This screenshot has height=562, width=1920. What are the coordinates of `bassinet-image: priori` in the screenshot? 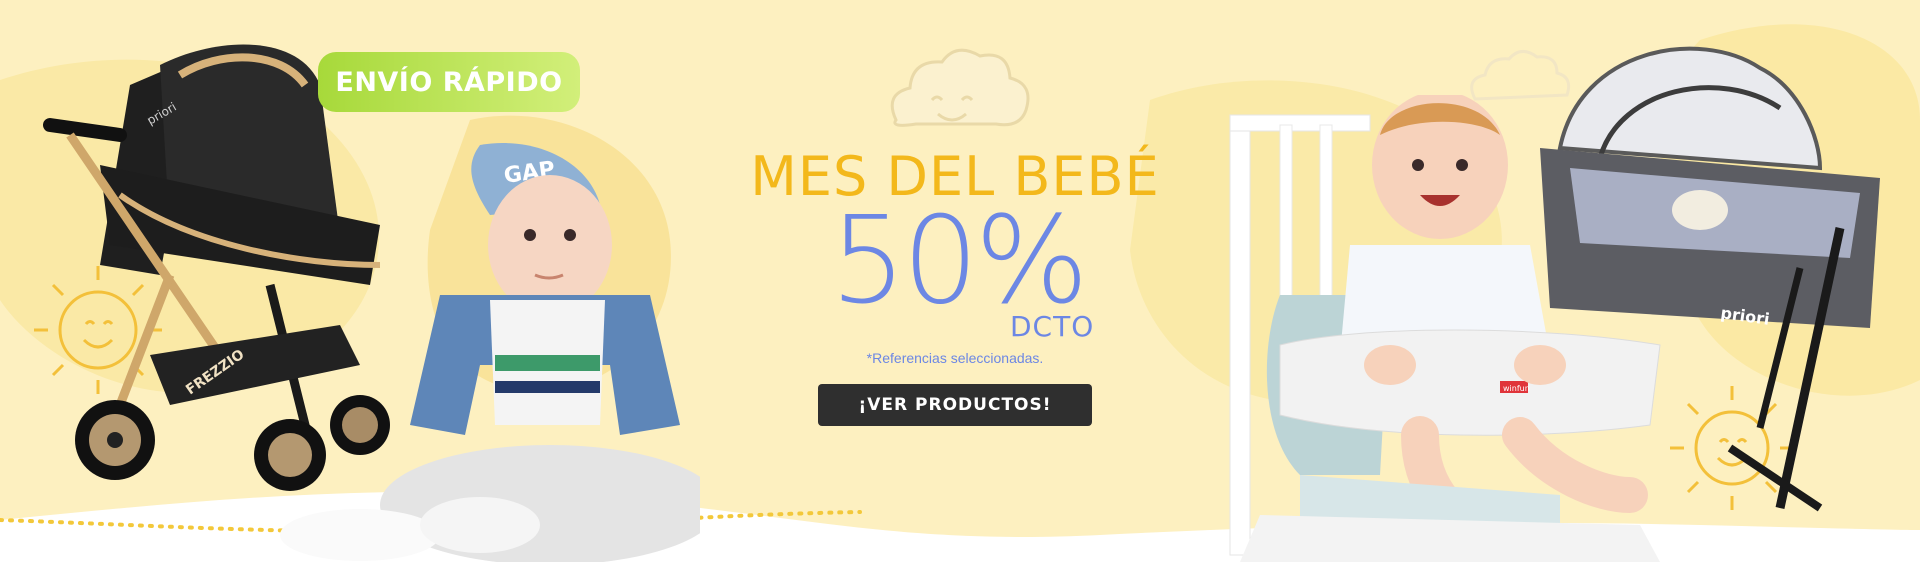 It's located at (1710, 279).